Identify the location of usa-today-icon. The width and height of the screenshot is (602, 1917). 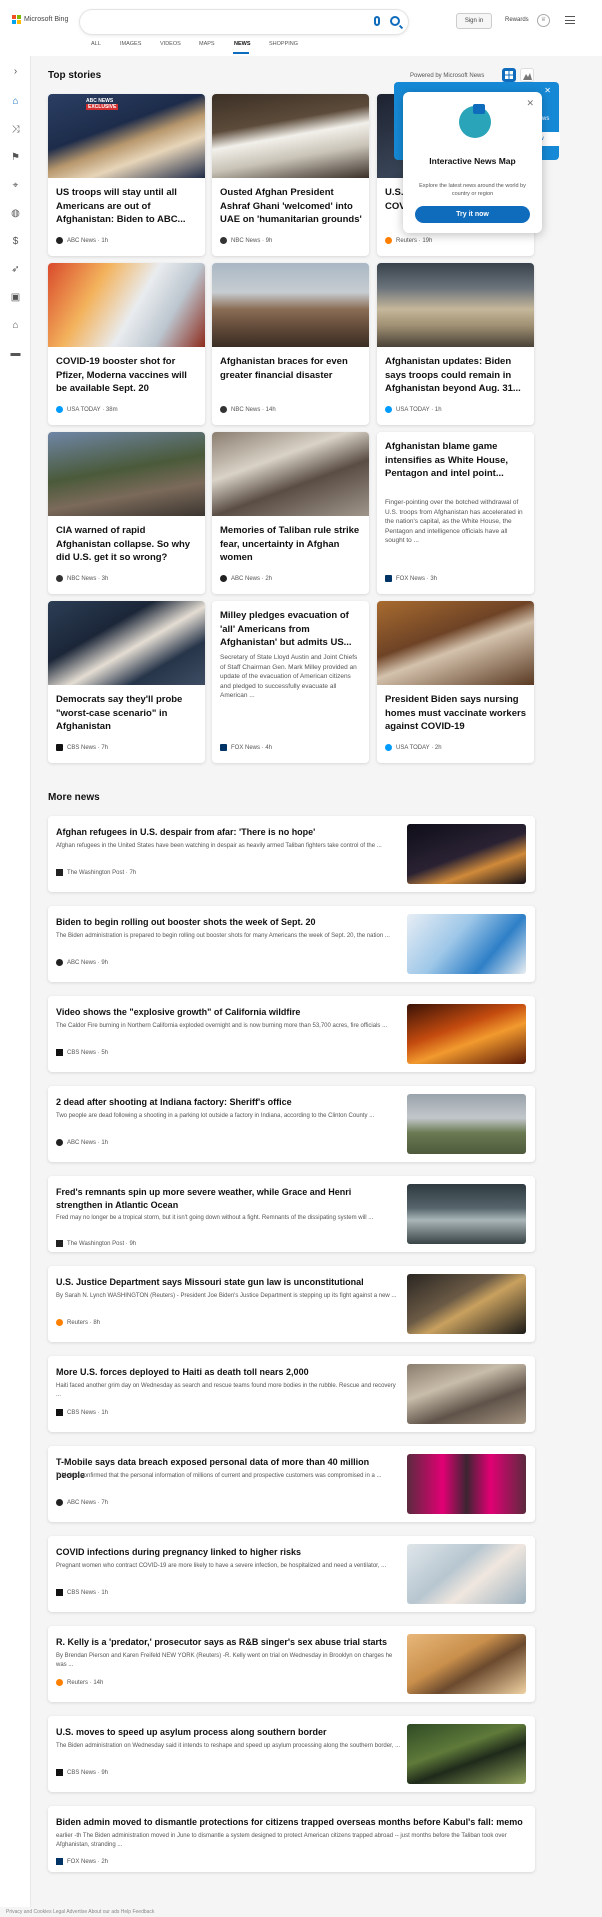
(388, 747).